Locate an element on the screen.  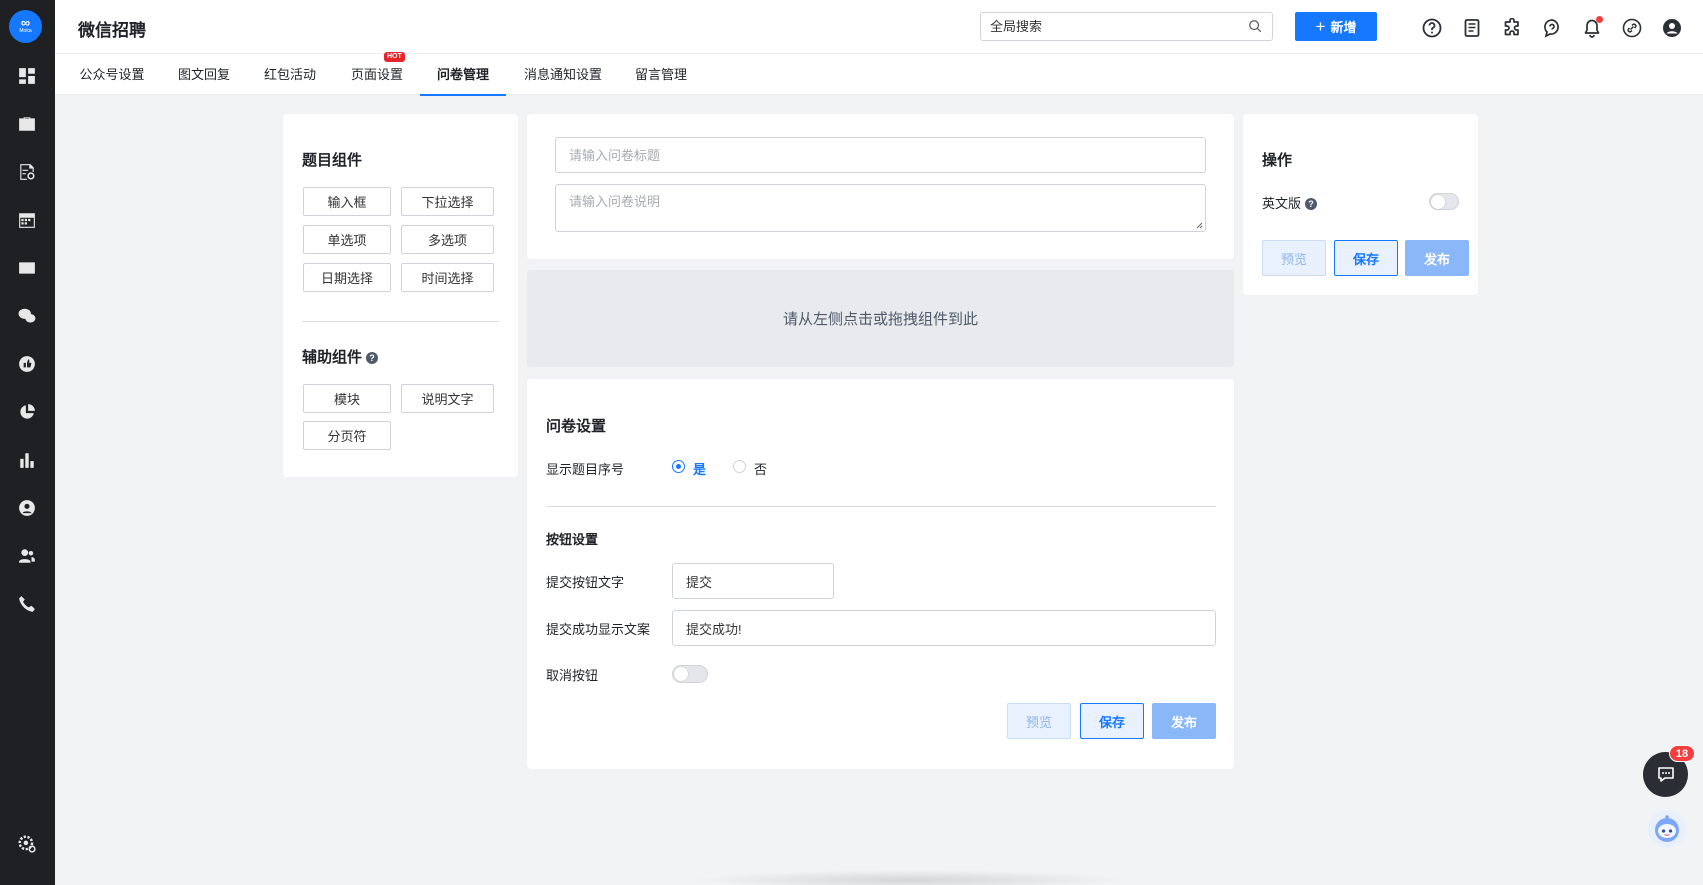
page-title: 微信招聘 is located at coordinates (112, 30).